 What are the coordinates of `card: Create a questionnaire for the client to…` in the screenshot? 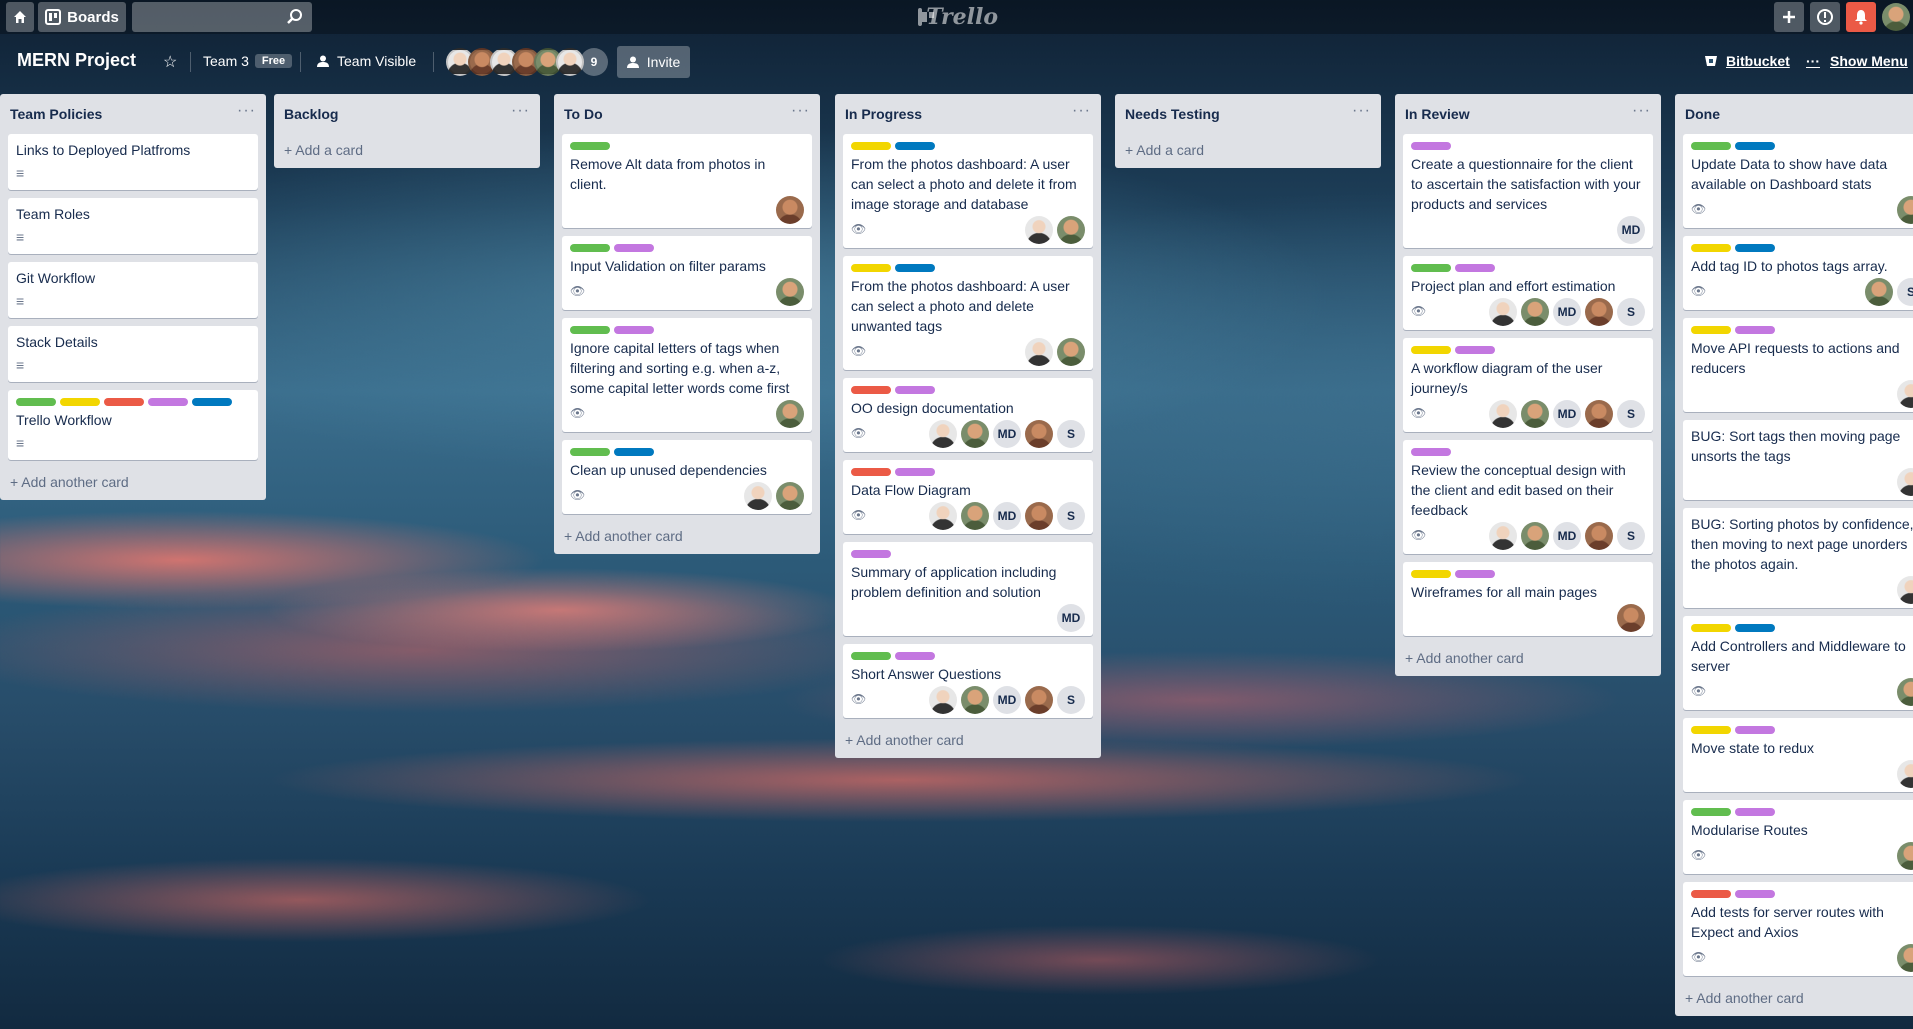 It's located at (1528, 191).